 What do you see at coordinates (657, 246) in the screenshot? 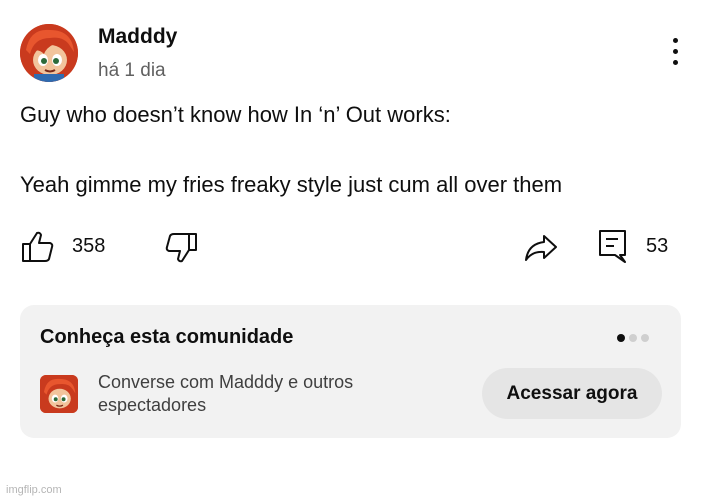
I see `reply-count: 53` at bounding box center [657, 246].